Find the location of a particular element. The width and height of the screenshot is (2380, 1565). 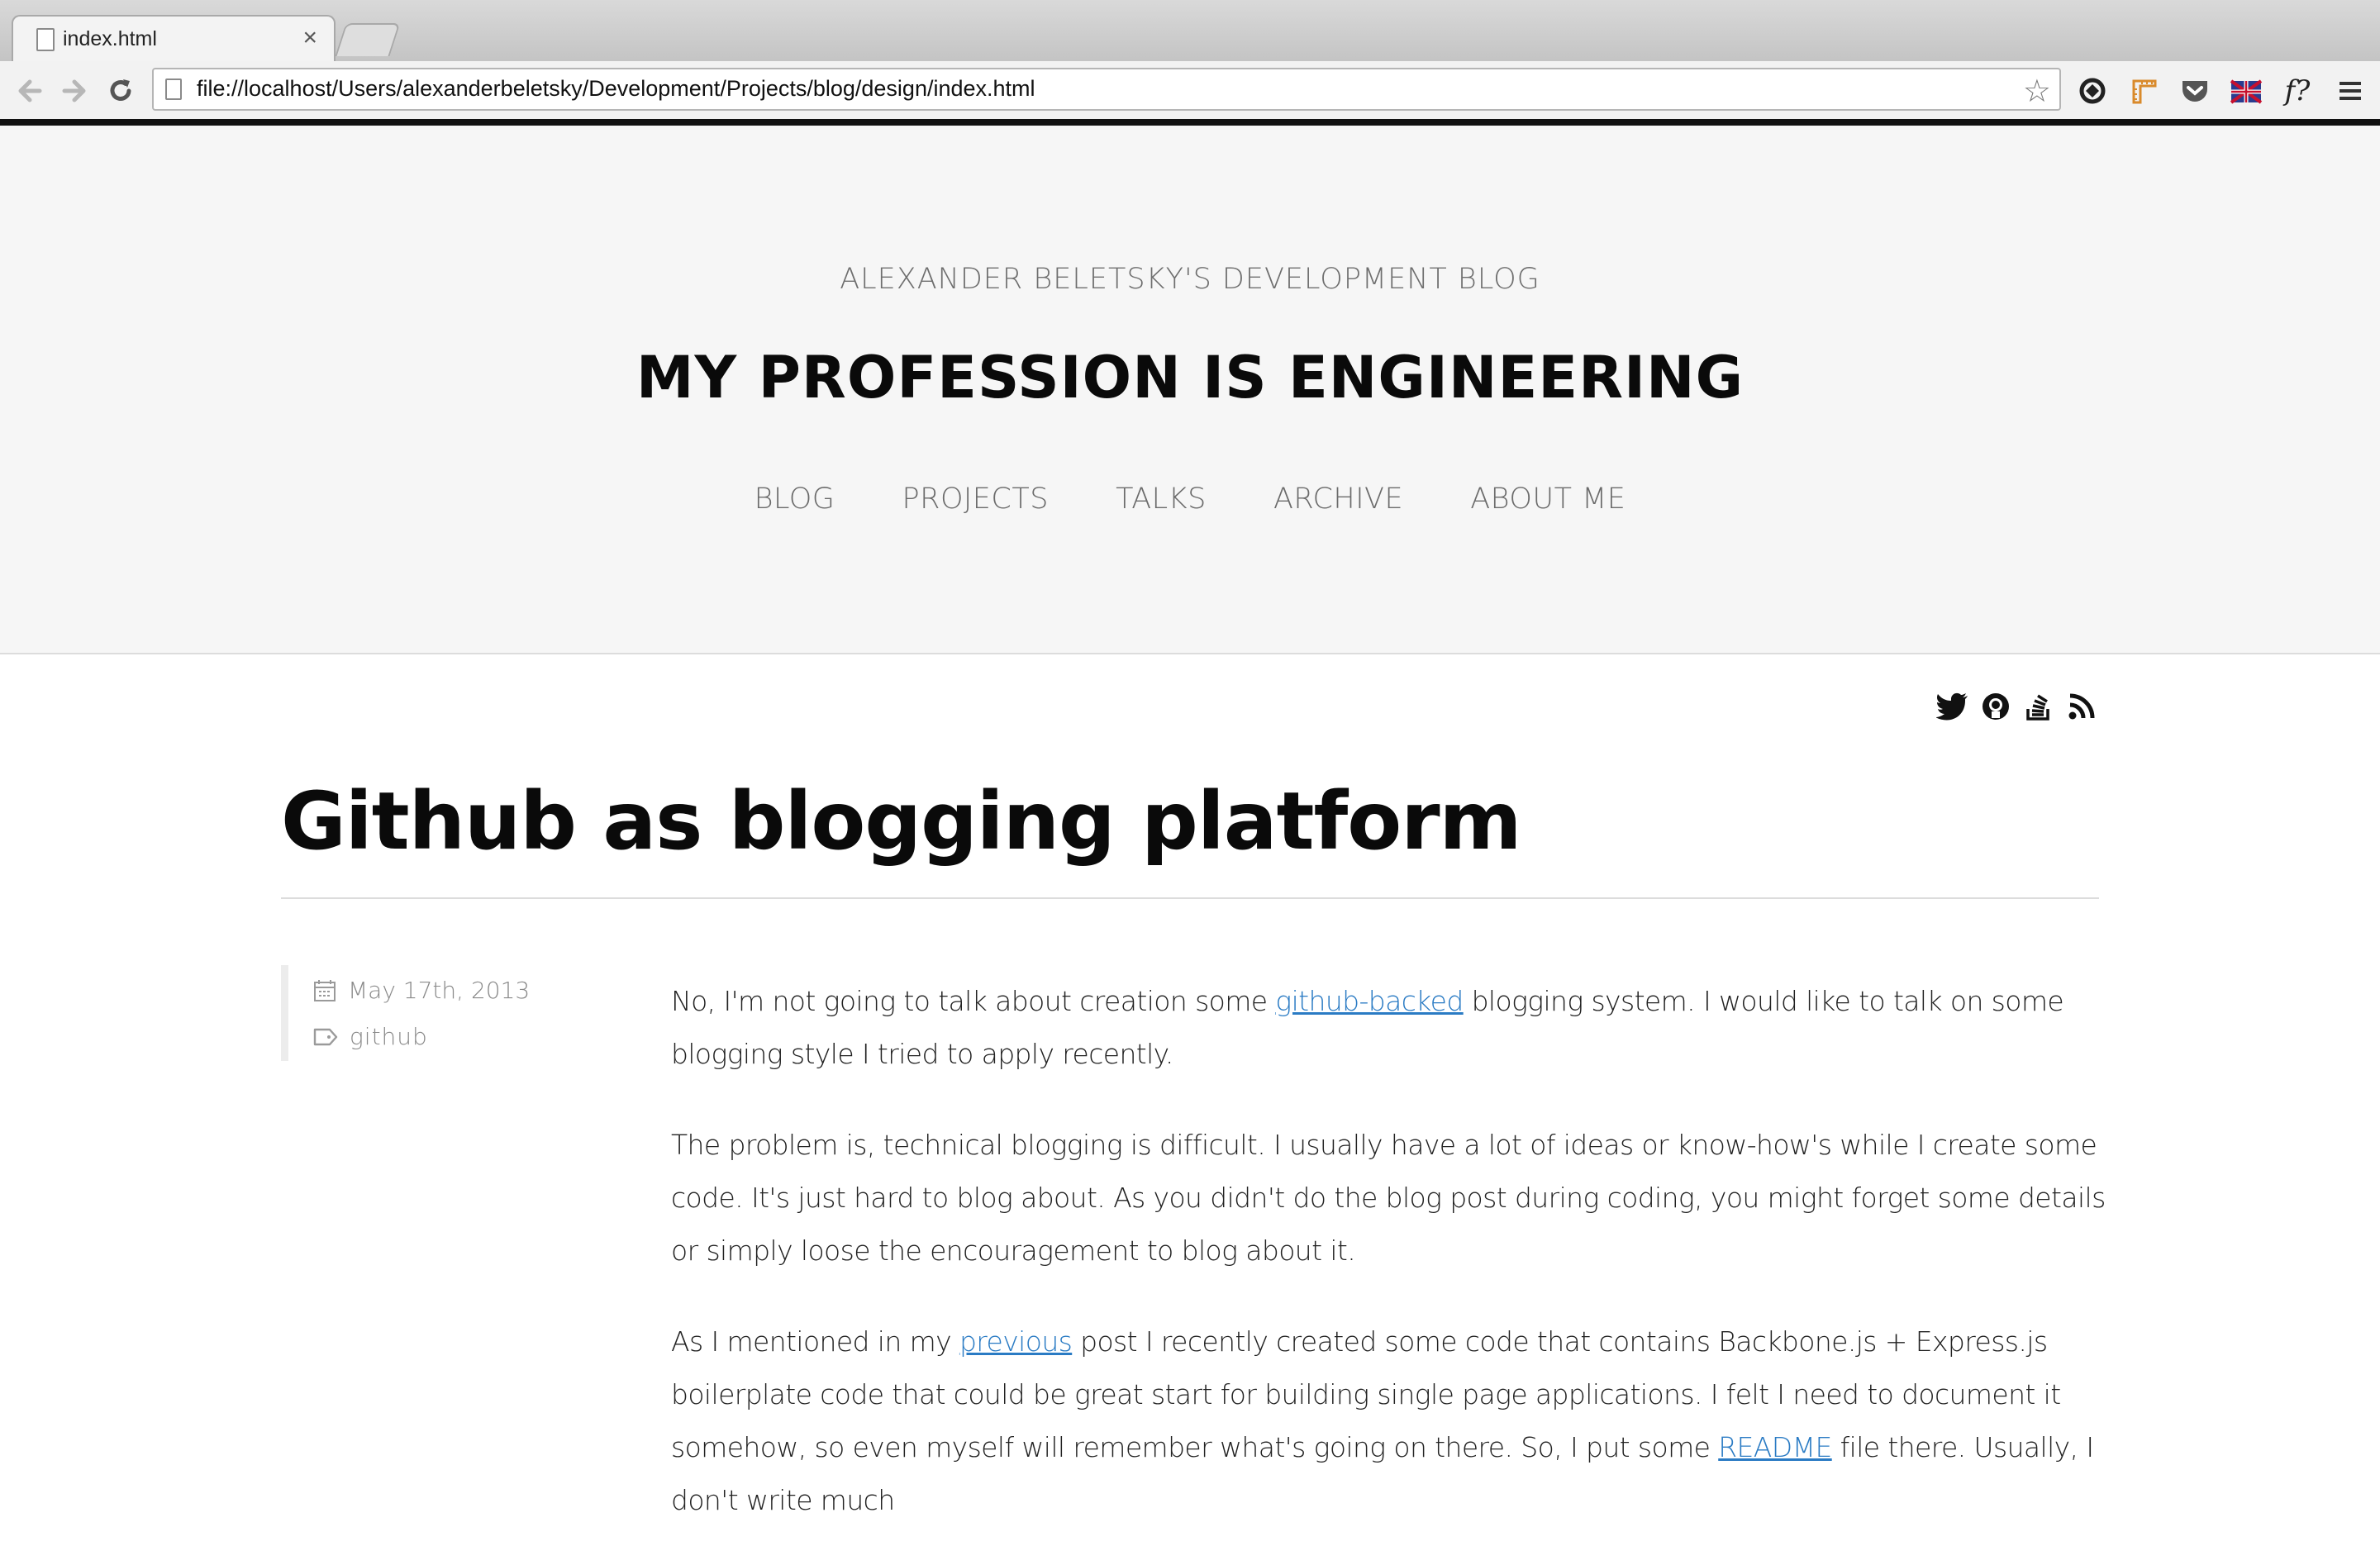

tag-icon is located at coordinates (325, 1036).